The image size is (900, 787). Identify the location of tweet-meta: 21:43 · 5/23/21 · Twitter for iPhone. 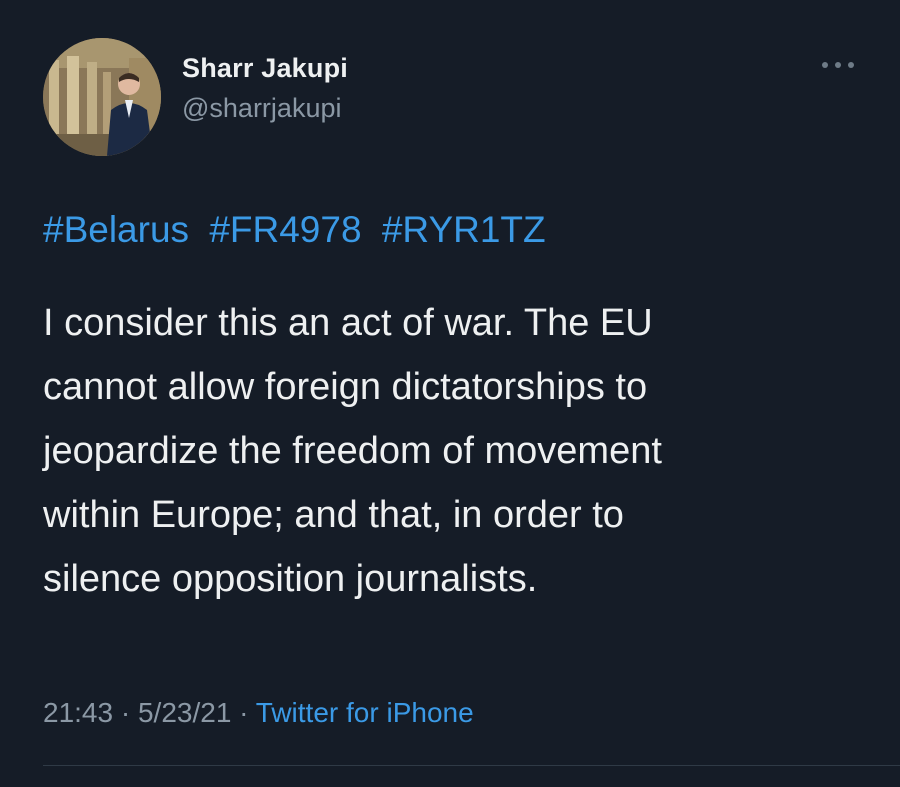
(258, 713).